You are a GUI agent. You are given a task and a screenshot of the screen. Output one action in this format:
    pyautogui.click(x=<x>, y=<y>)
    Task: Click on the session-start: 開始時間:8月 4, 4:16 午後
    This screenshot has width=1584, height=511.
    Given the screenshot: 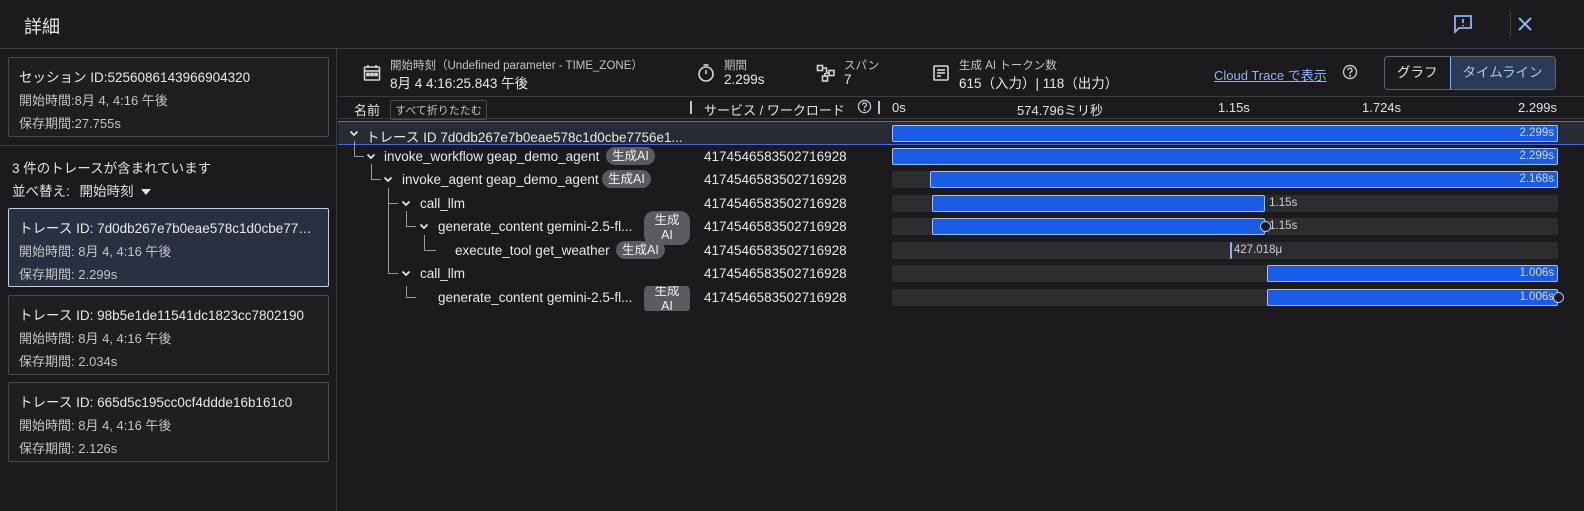 What is the action you would take?
    pyautogui.click(x=93, y=100)
    